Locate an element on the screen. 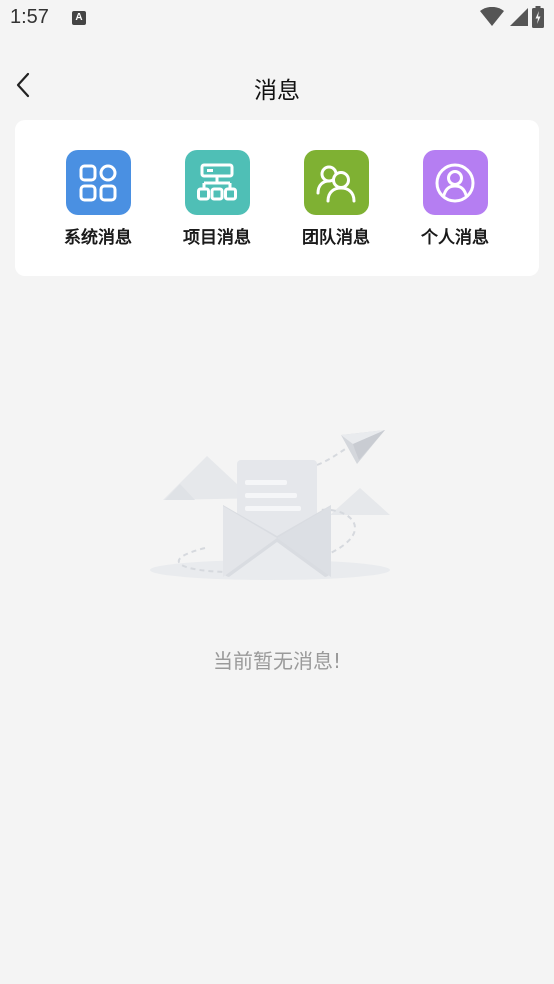 The image size is (554, 984). category-team-messages: 团队消息 is located at coordinates (336, 199).